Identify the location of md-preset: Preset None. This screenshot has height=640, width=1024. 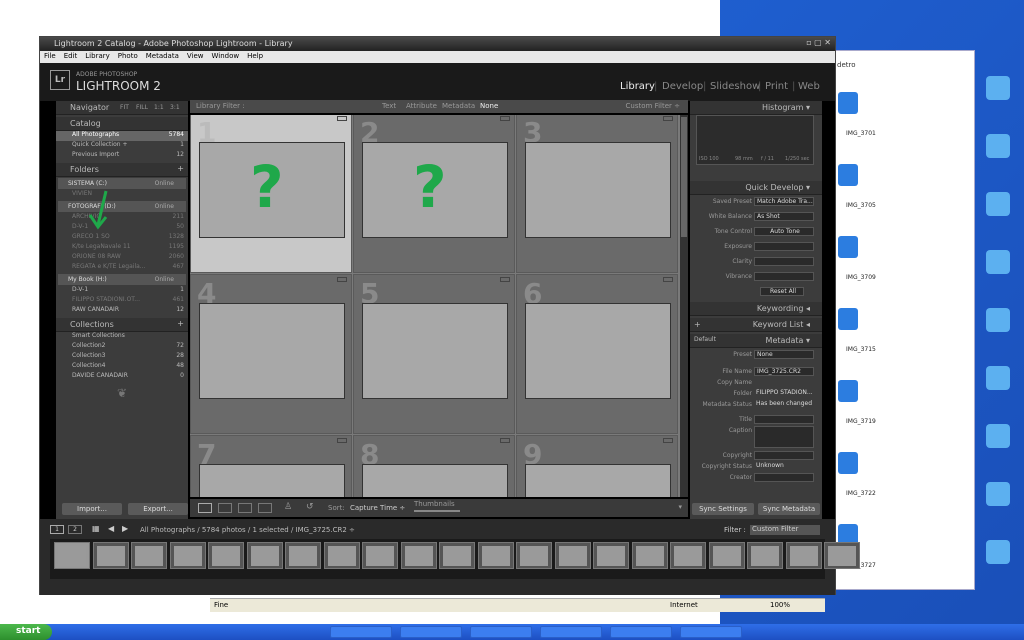
(756, 355).